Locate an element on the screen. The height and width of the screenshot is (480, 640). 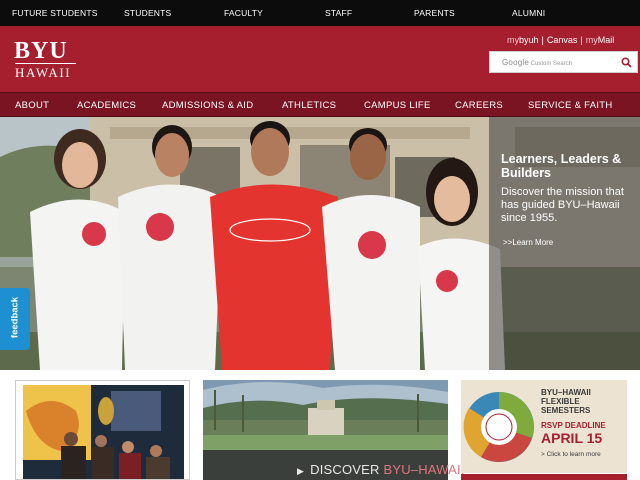
mymail-main: Mail is located at coordinates (606, 40).